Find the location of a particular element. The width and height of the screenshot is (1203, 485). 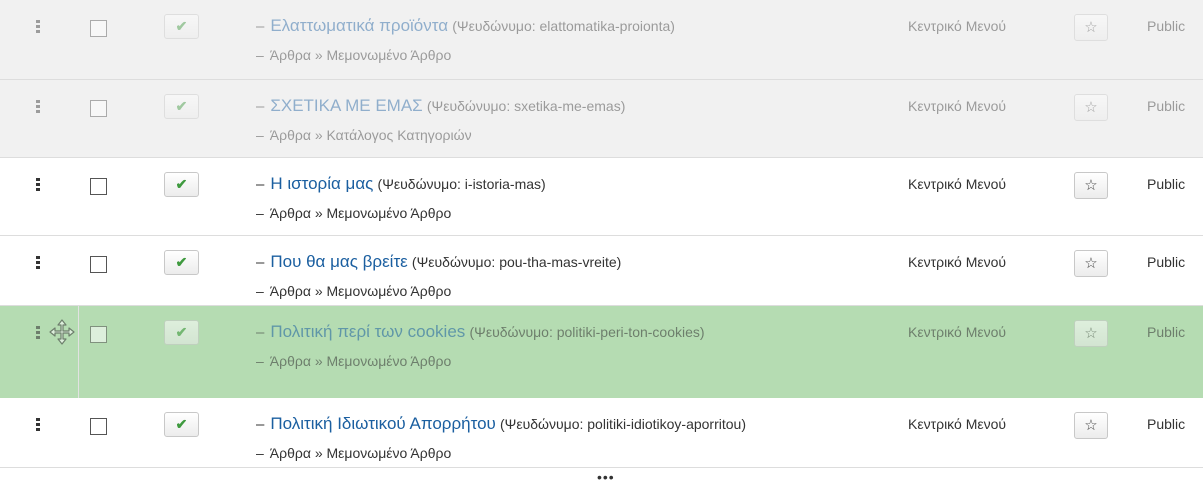

item-alias: (Ψευδώνυμο: i-istoria-mas) is located at coordinates (461, 184).